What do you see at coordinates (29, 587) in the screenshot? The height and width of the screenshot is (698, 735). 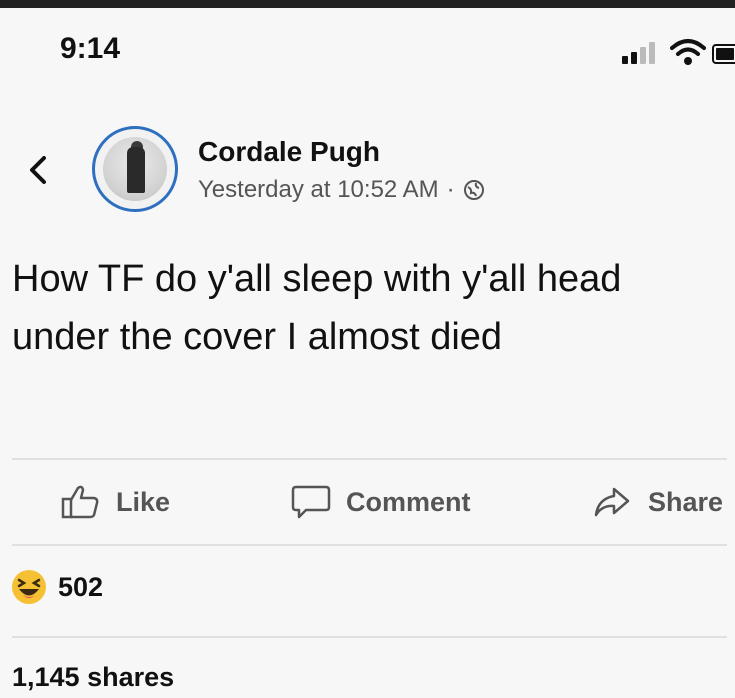 I see `haha-emoji-icon` at bounding box center [29, 587].